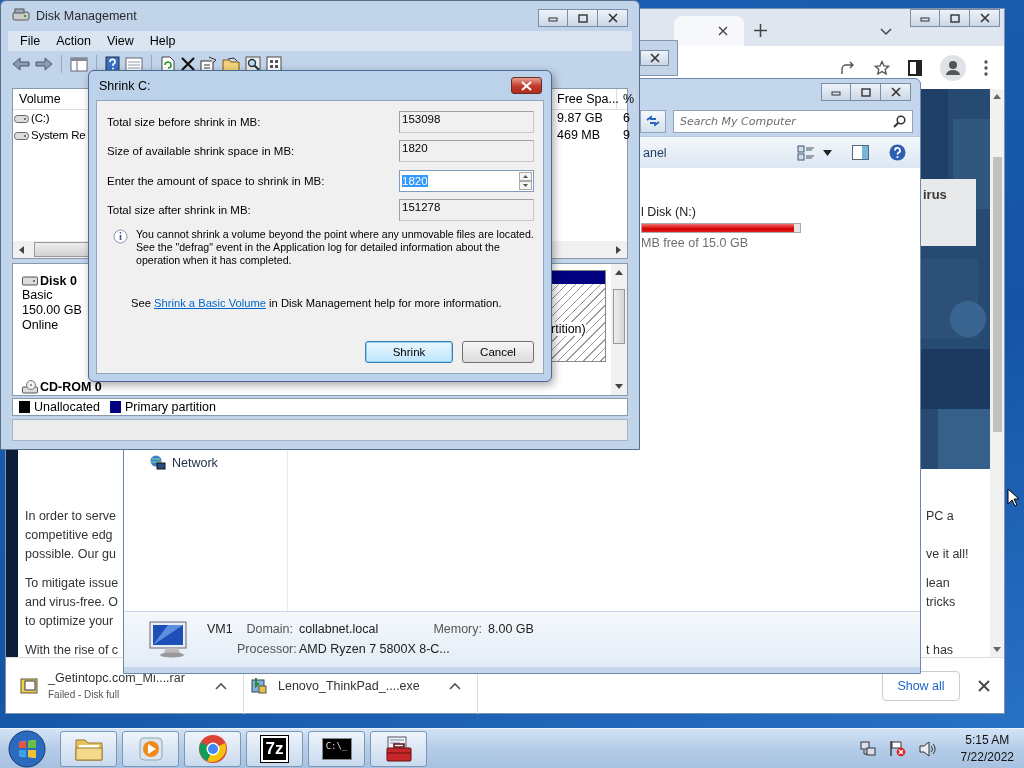 The height and width of the screenshot is (768, 1024). I want to click on paragraph-text: lean, so click(938, 583).